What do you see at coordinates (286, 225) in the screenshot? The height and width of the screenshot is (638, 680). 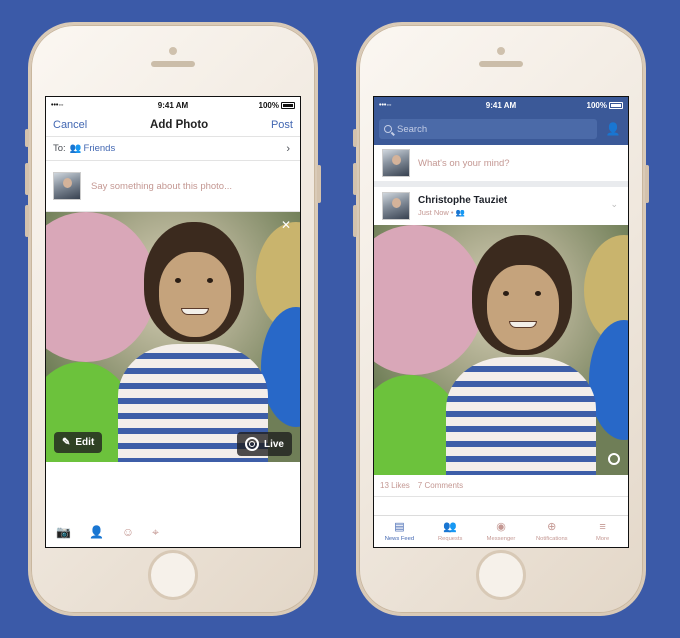 I see `remove-photo-icon: ✕` at bounding box center [286, 225].